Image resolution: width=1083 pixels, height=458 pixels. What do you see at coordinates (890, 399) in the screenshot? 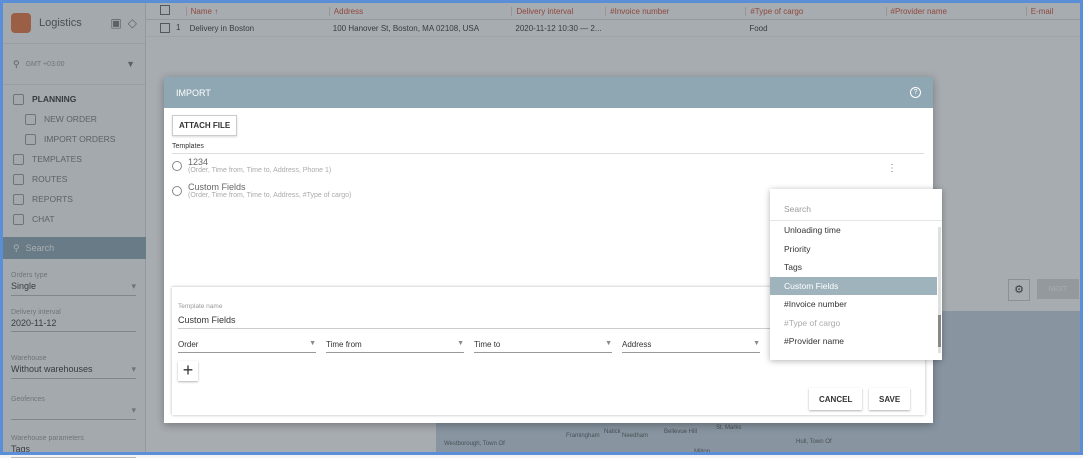
I see `save-button: SAVE` at bounding box center [890, 399].